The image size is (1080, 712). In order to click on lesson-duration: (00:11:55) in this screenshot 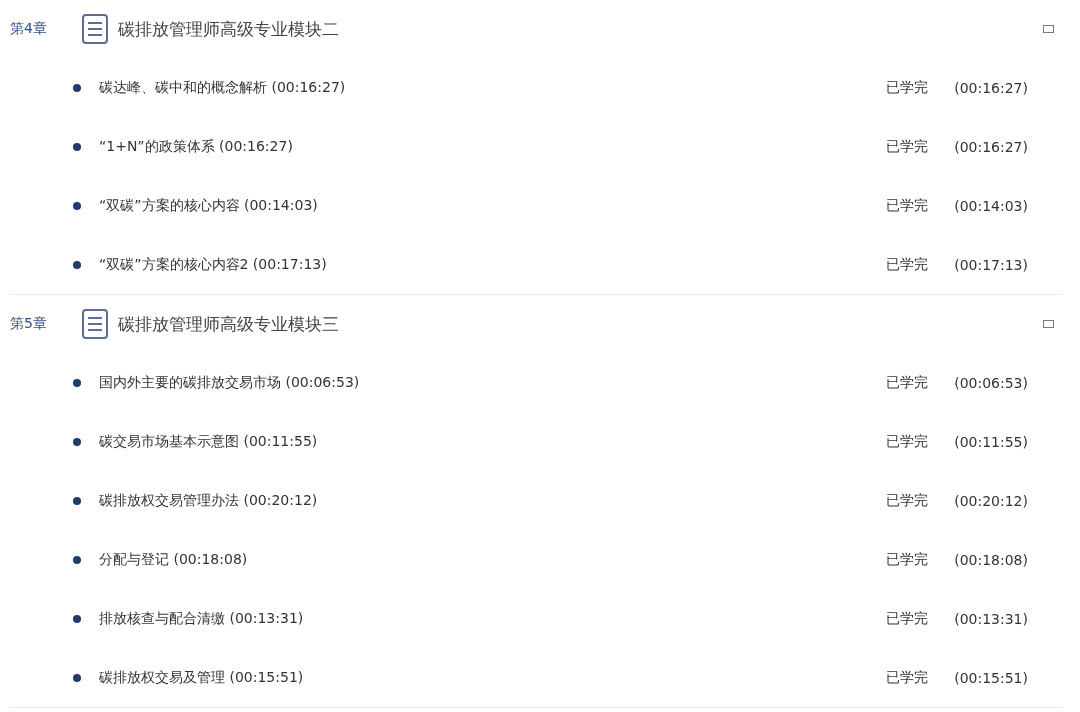, I will do `click(990, 441)`.